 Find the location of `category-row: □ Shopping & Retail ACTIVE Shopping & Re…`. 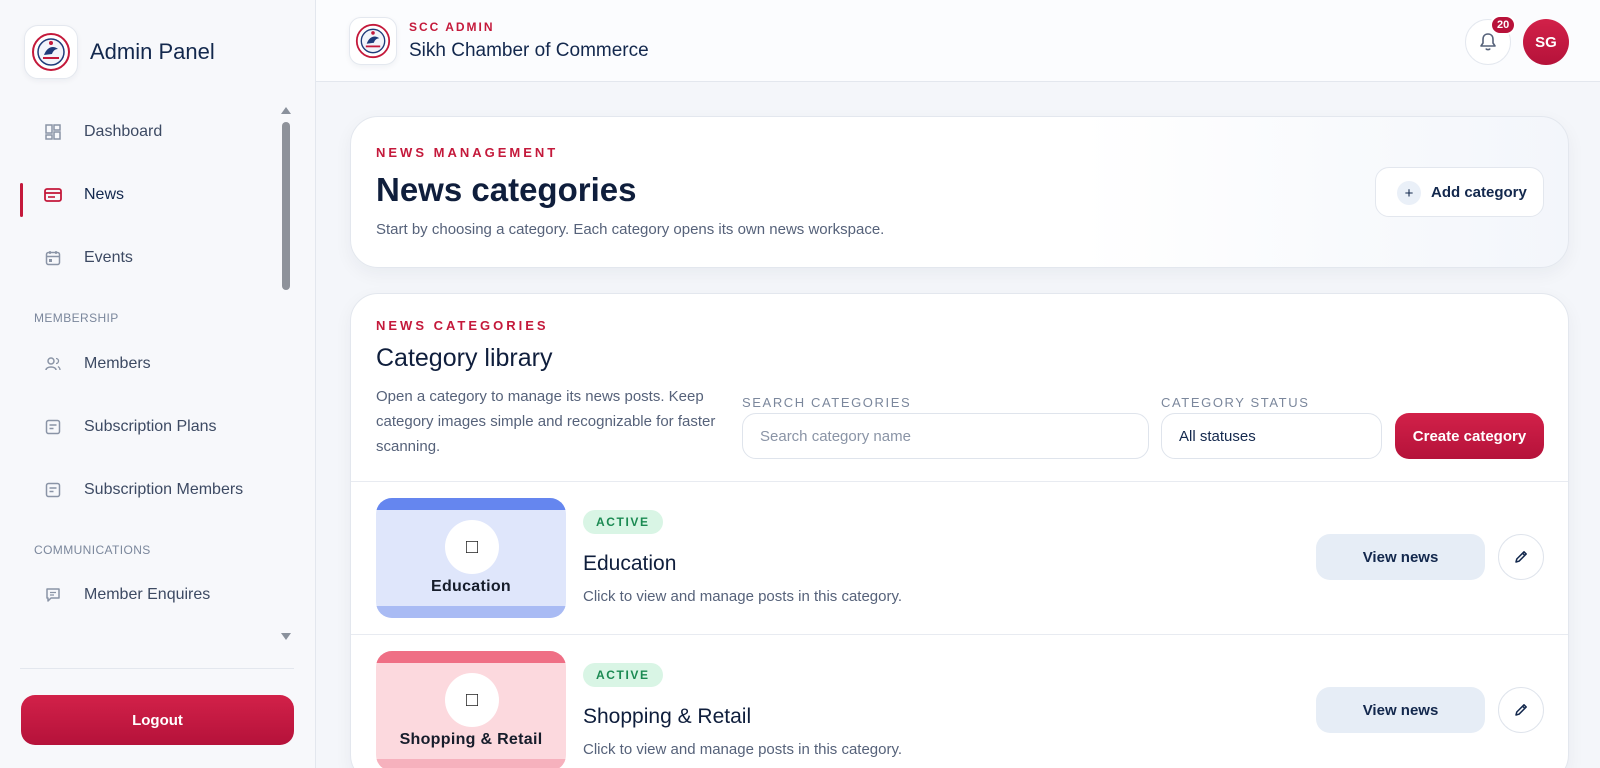

category-row: □ Shopping & Retail ACTIVE Shopping & Re… is located at coordinates (959, 701).